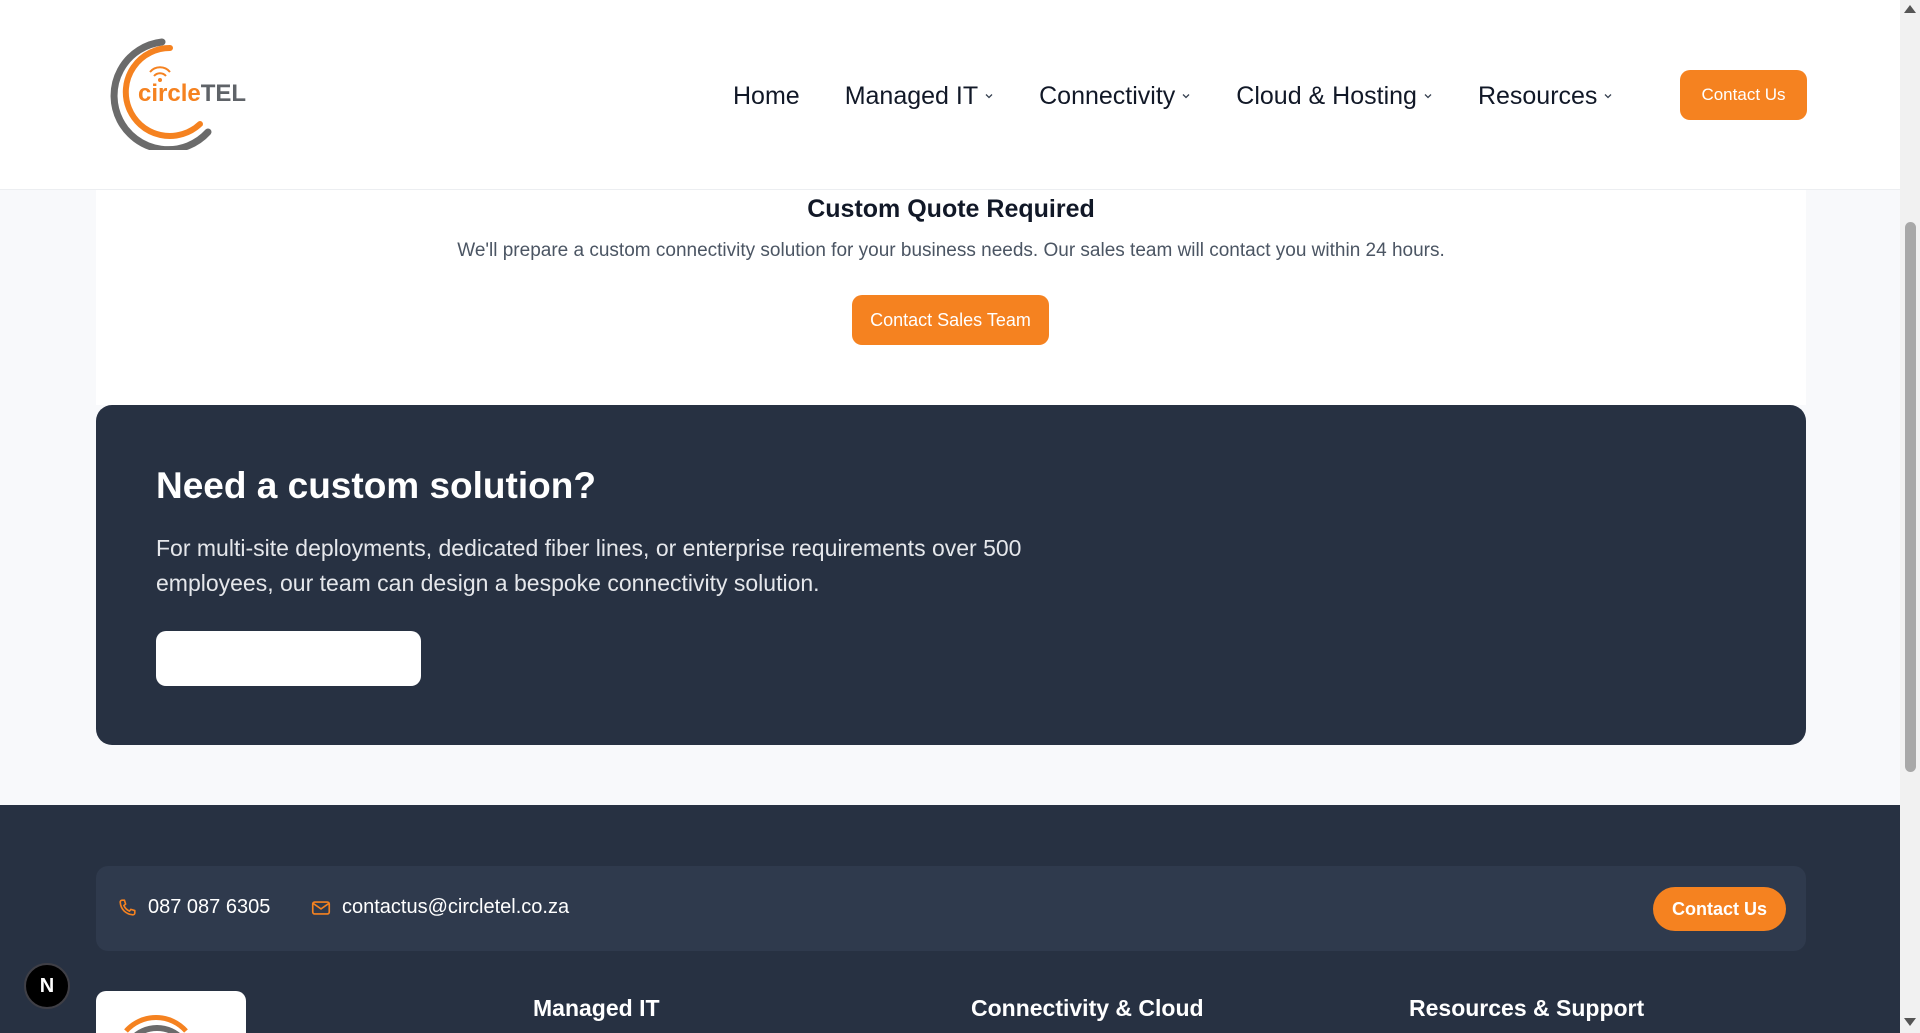 This screenshot has height=1033, width=1920. Describe the element at coordinates (950, 320) in the screenshot. I see `contact-sales-button: Contact Sales Team` at that location.